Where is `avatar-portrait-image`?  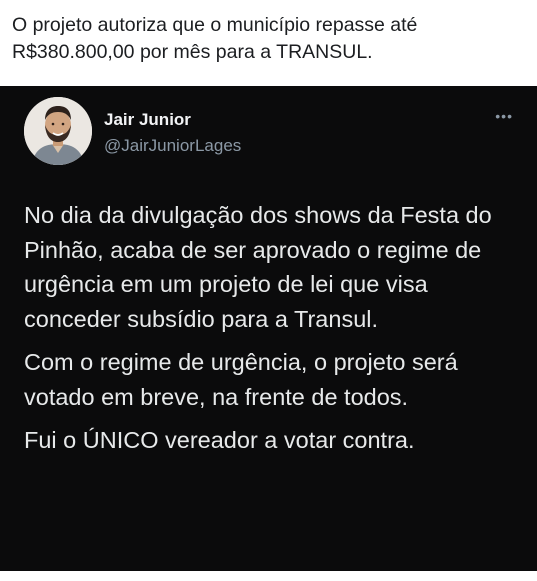
avatar-portrait-image is located at coordinates (58, 131).